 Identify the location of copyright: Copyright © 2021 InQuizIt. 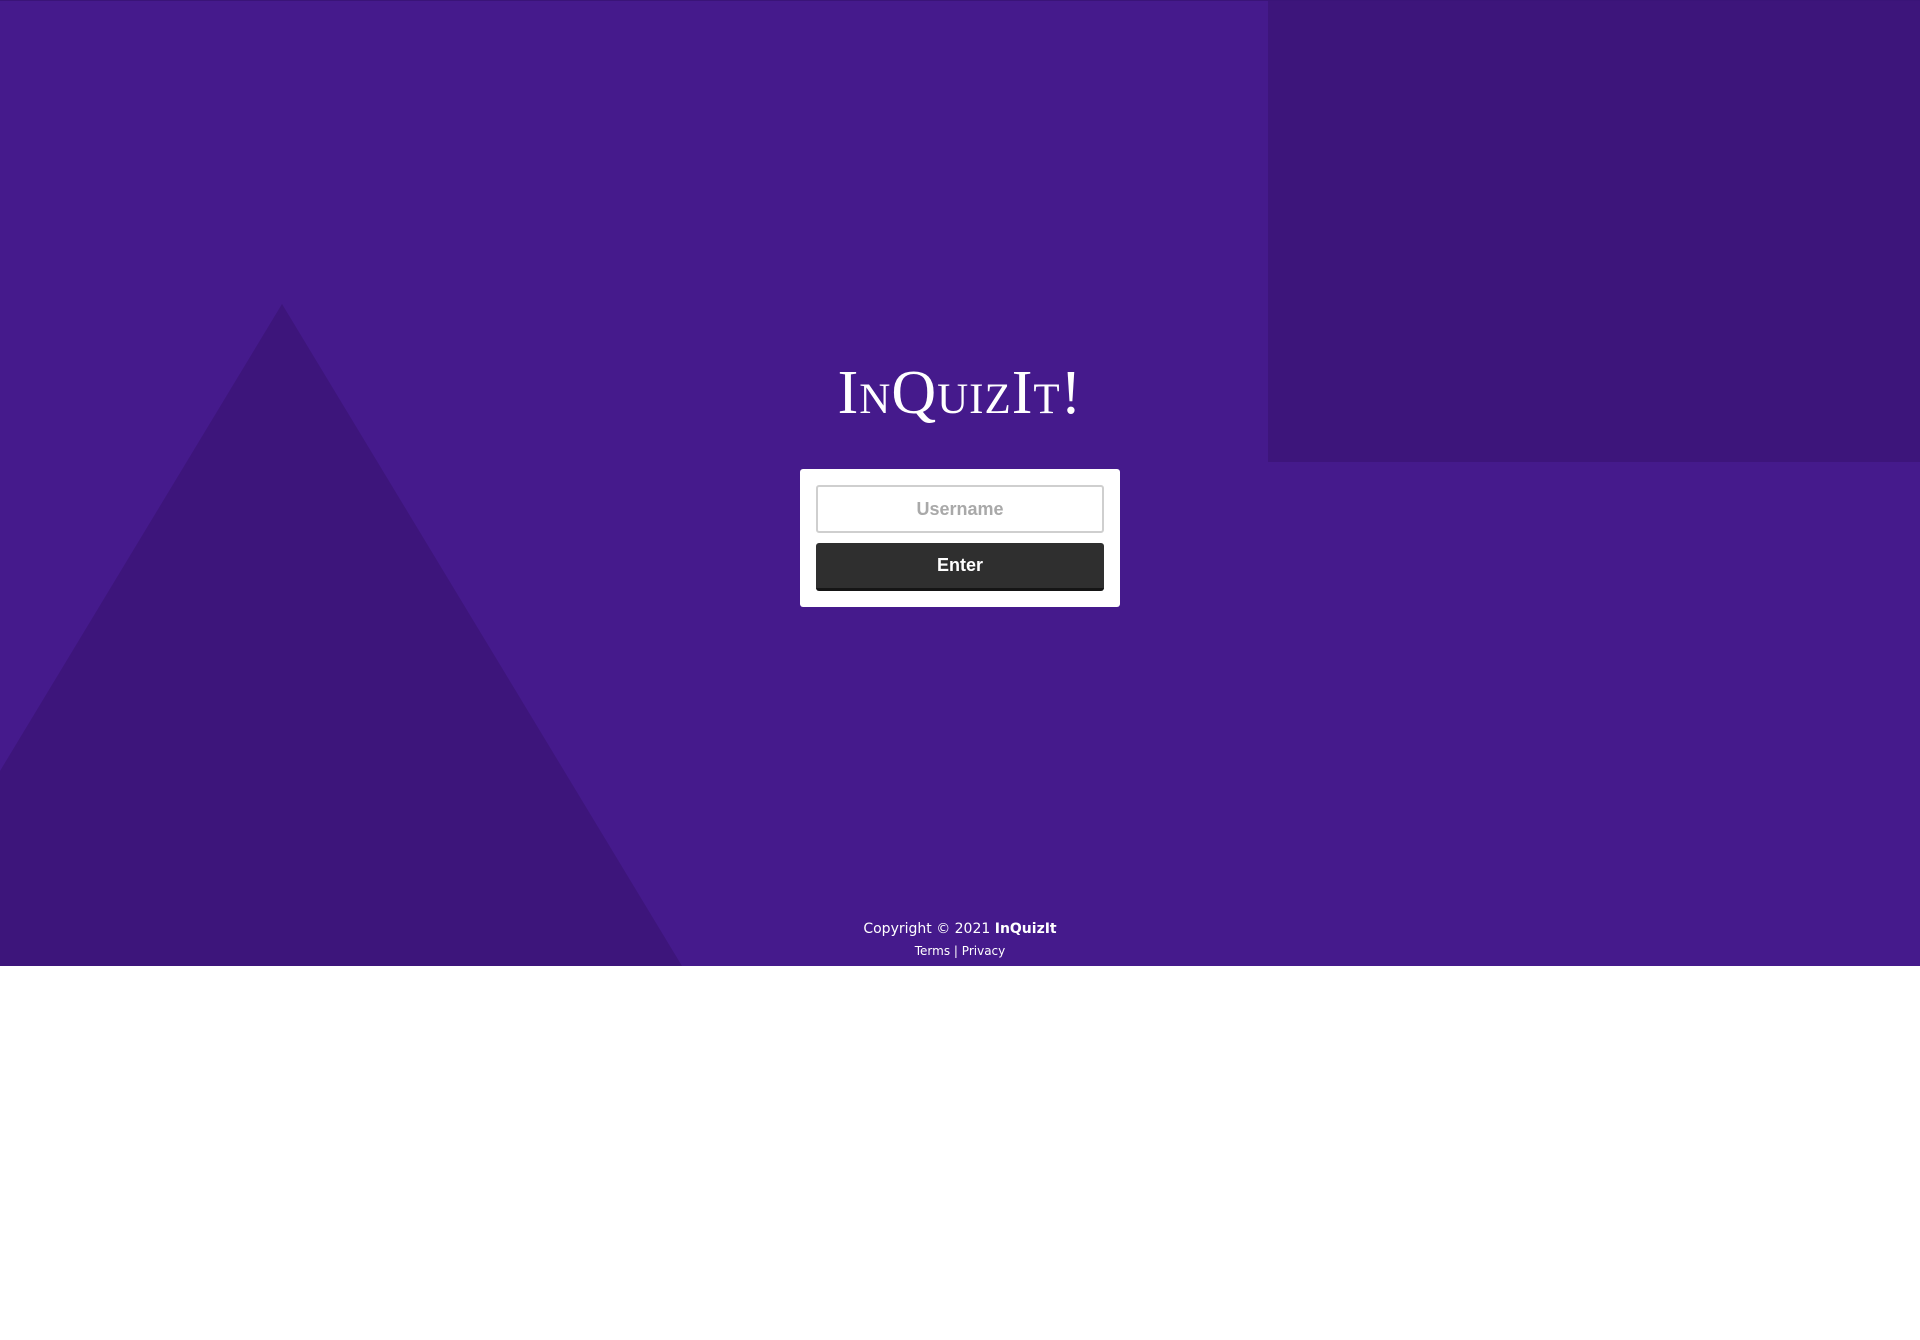
(960, 929).